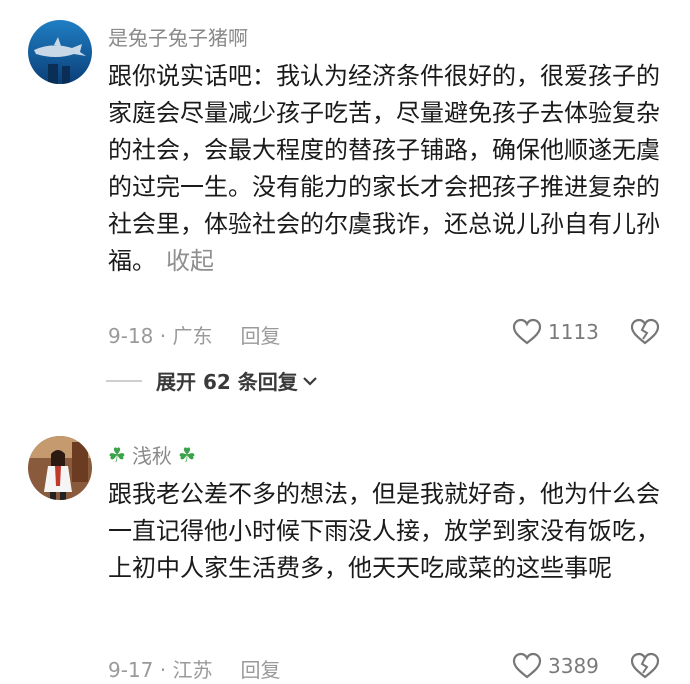  Describe the element at coordinates (573, 332) in the screenshot. I see `like-count: 1113` at that location.